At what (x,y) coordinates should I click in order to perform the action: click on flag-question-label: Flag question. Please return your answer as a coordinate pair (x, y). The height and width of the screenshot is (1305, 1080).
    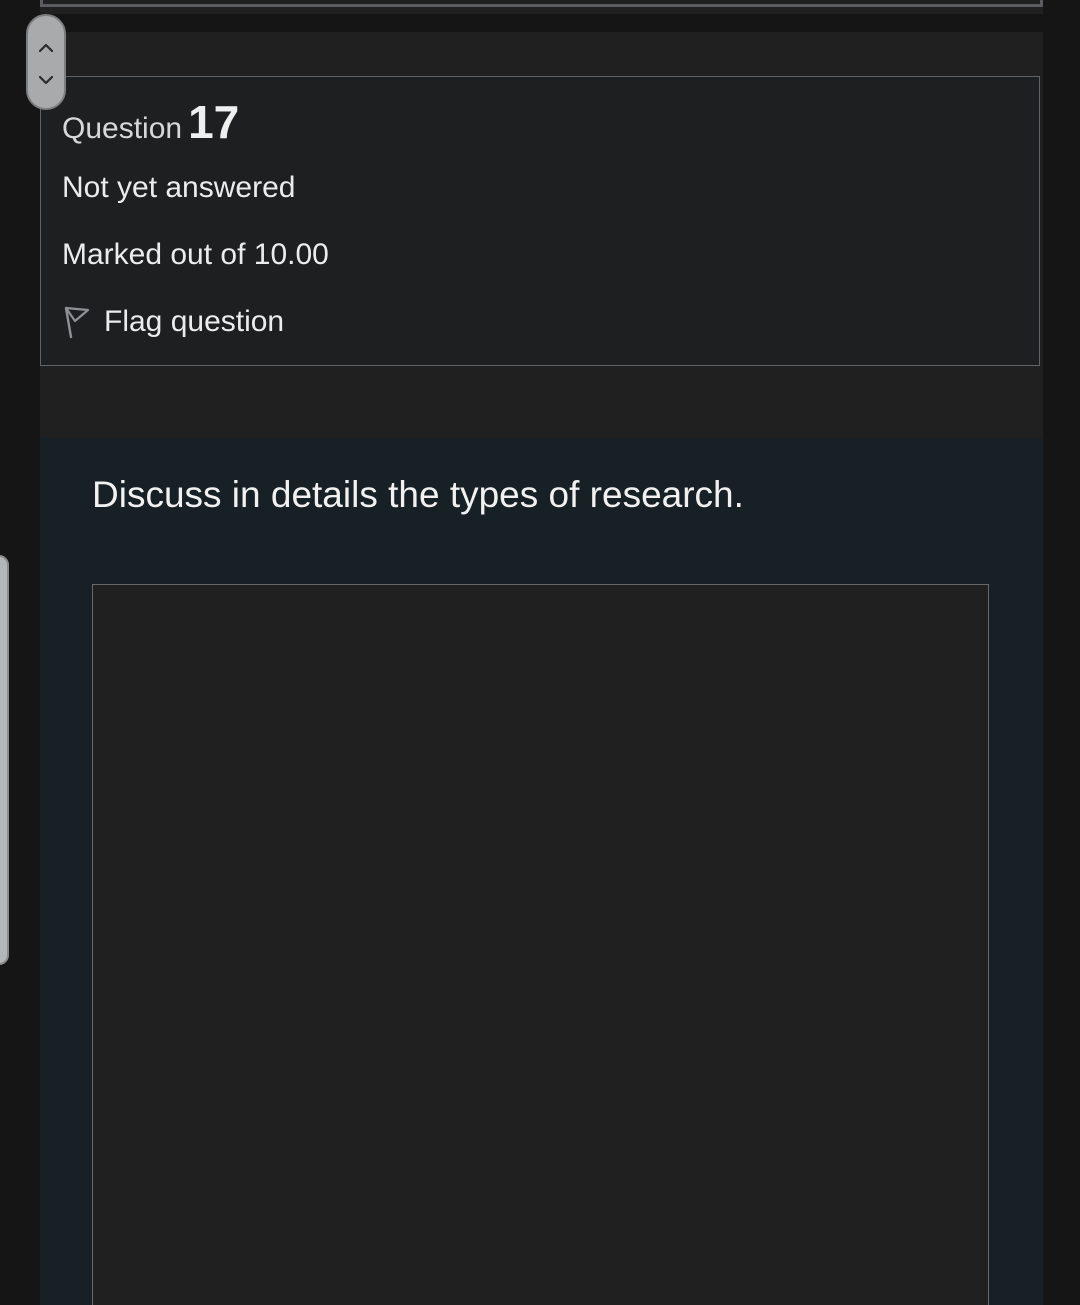
    Looking at the image, I should click on (194, 321).